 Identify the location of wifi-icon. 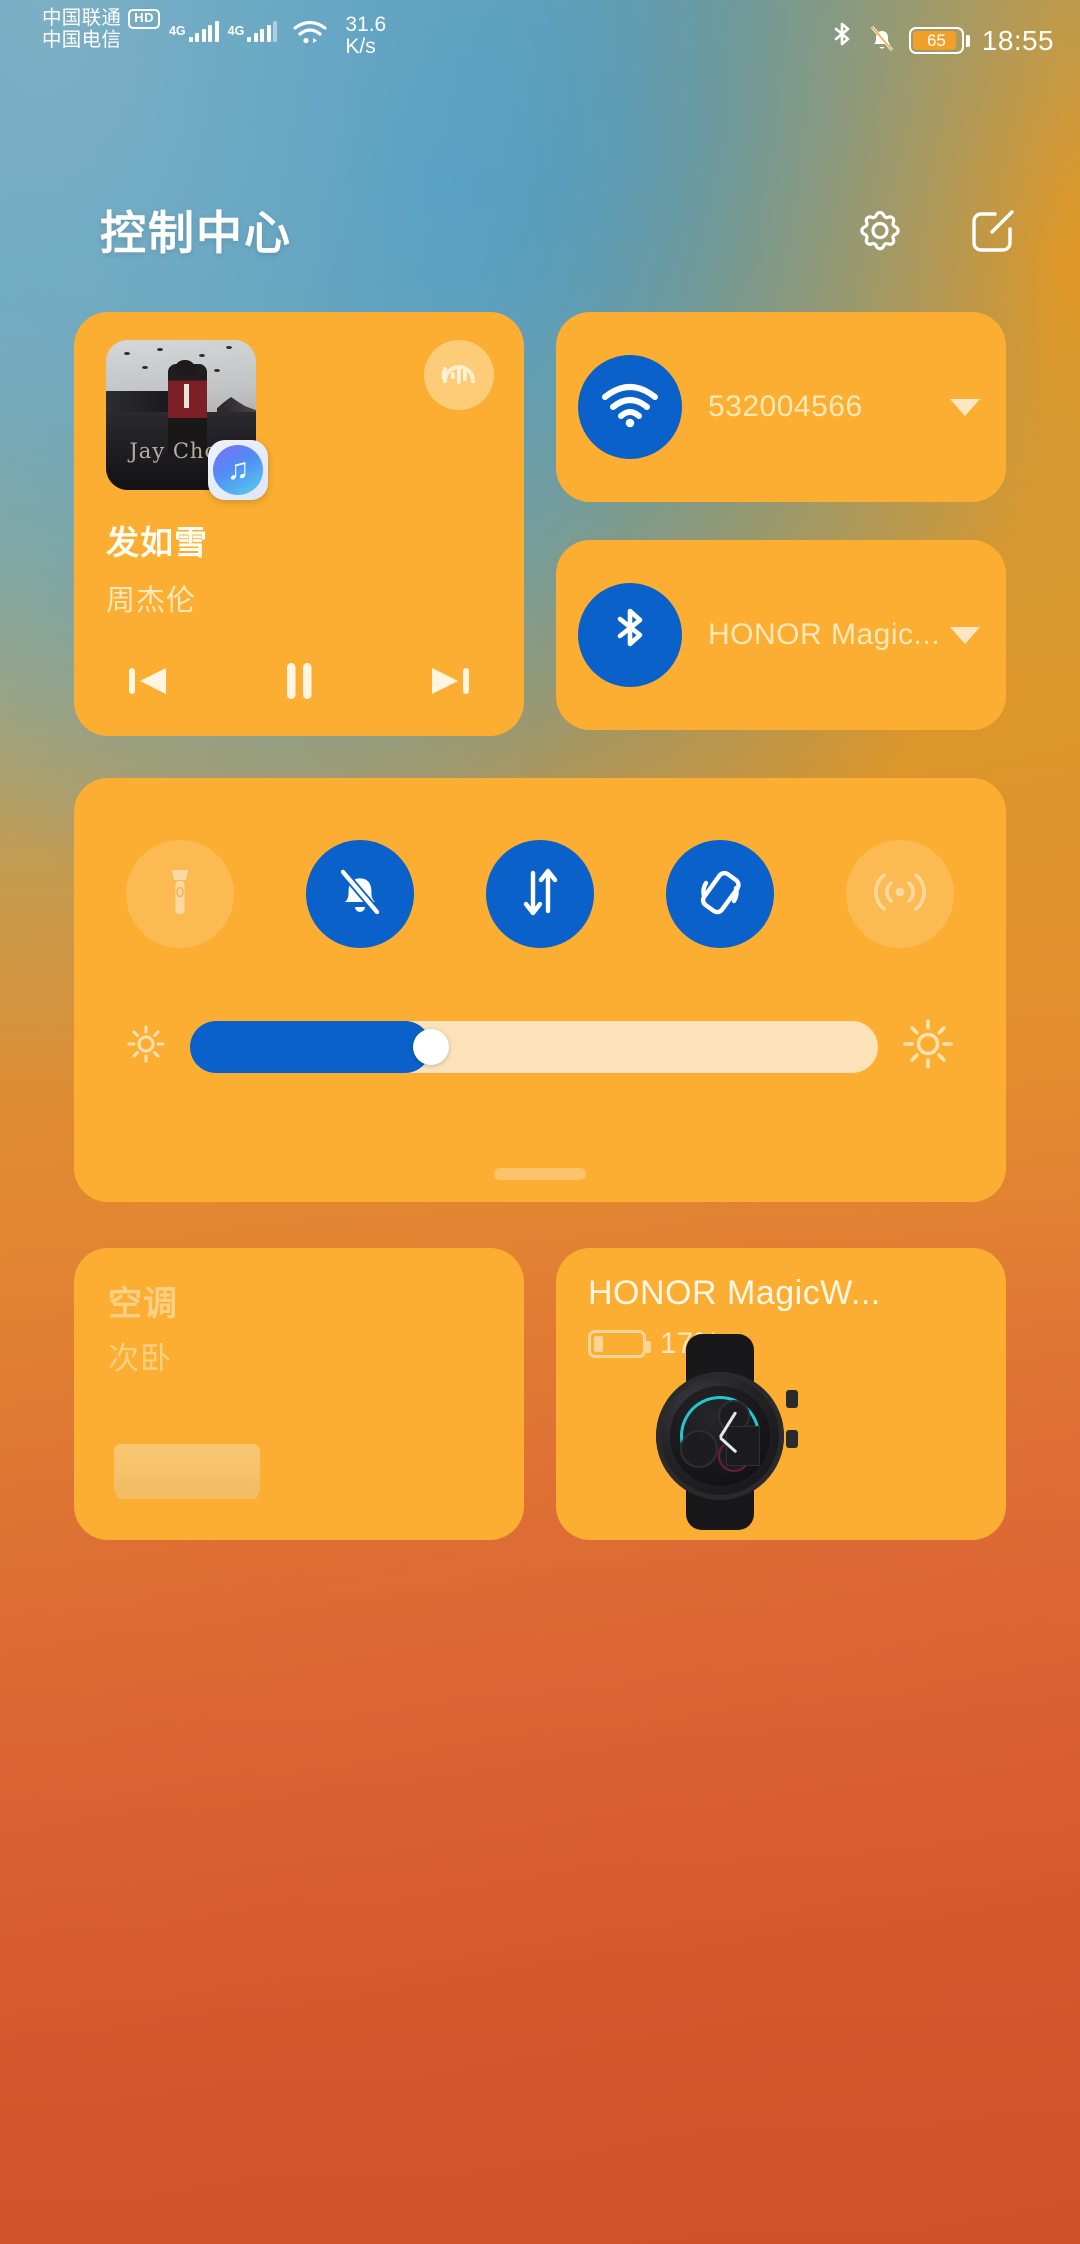
(630, 407).